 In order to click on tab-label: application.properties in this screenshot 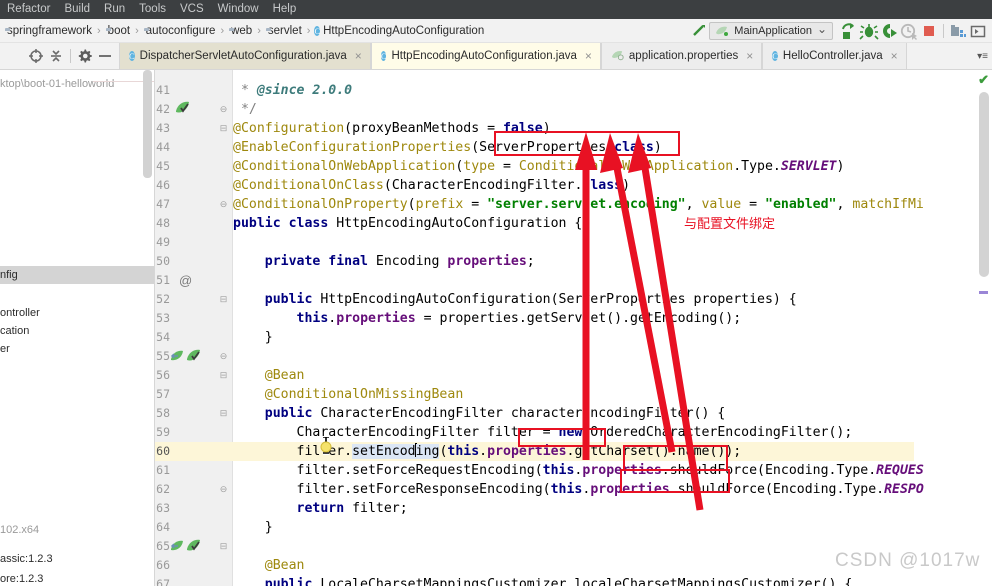, I will do `click(683, 56)`.